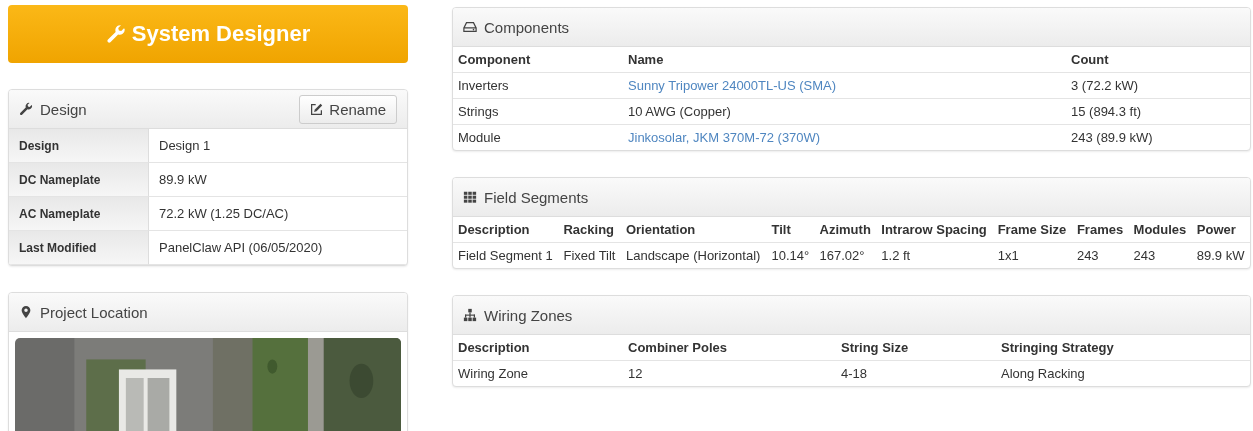  What do you see at coordinates (1032, 230) in the screenshot?
I see `column-header: Frame Size` at bounding box center [1032, 230].